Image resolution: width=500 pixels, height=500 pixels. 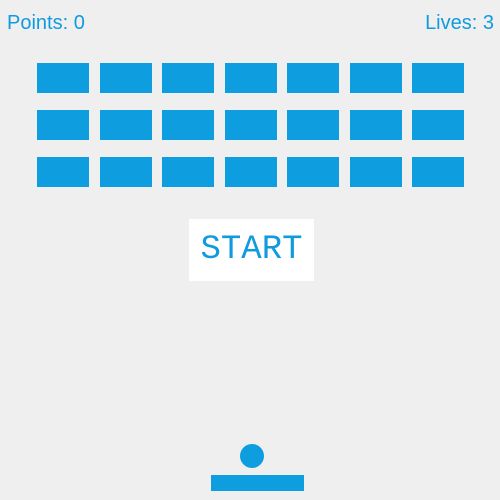 I want to click on paddle, so click(x=257, y=483).